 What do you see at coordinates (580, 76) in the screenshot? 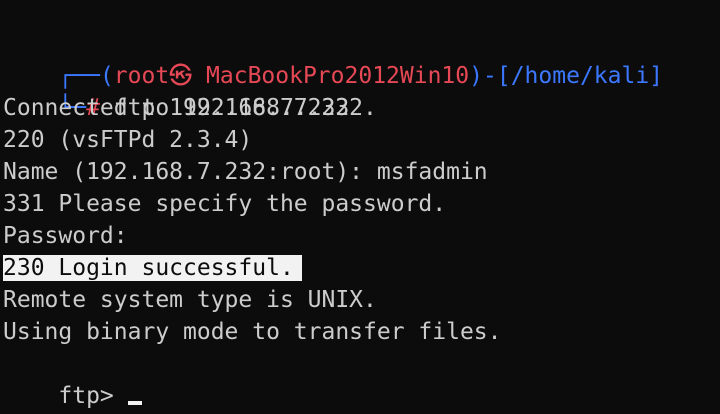
I see `prompt-path: [/home/kali]` at bounding box center [580, 76].